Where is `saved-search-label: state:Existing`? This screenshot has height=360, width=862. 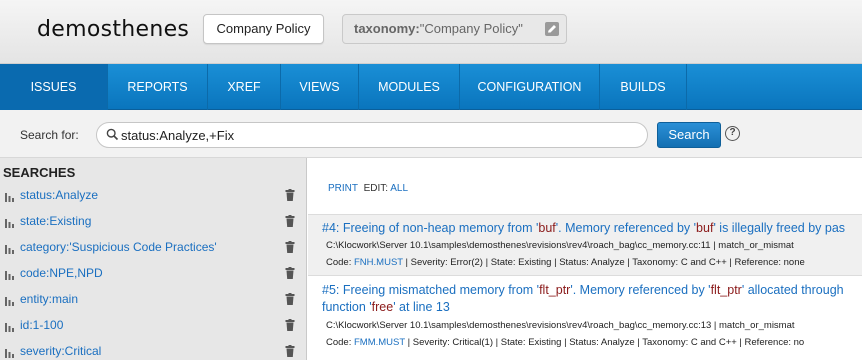
saved-search-label: state:Existing is located at coordinates (55, 221).